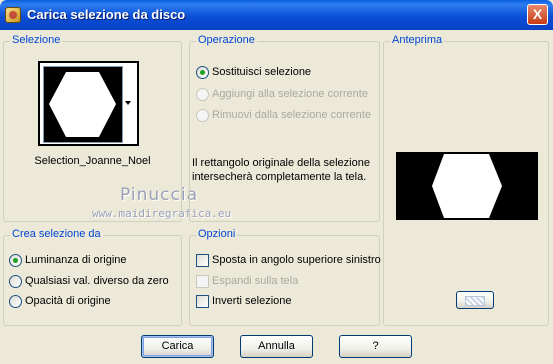 The height and width of the screenshot is (364, 553). What do you see at coordinates (106, 14) in the screenshot?
I see `window-title: Carica selezione da disco` at bounding box center [106, 14].